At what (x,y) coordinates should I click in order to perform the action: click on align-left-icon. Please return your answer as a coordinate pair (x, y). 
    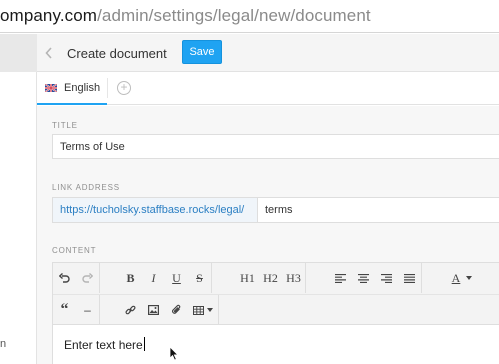
    Looking at the image, I should click on (340, 278).